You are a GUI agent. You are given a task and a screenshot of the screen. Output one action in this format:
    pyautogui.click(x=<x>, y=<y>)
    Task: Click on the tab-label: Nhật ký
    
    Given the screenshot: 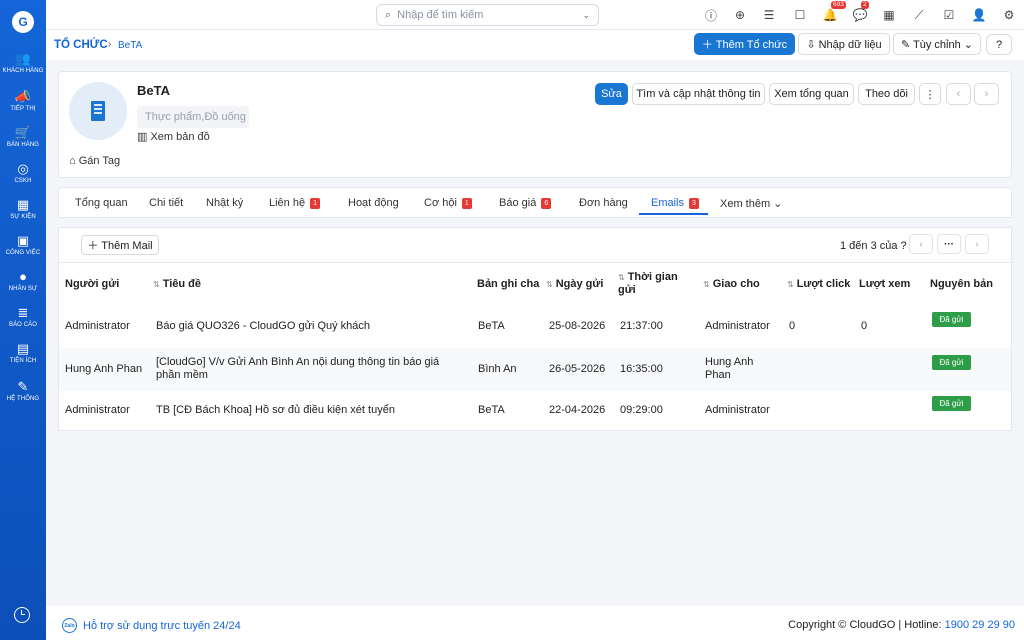 What is the action you would take?
    pyautogui.click(x=225, y=203)
    